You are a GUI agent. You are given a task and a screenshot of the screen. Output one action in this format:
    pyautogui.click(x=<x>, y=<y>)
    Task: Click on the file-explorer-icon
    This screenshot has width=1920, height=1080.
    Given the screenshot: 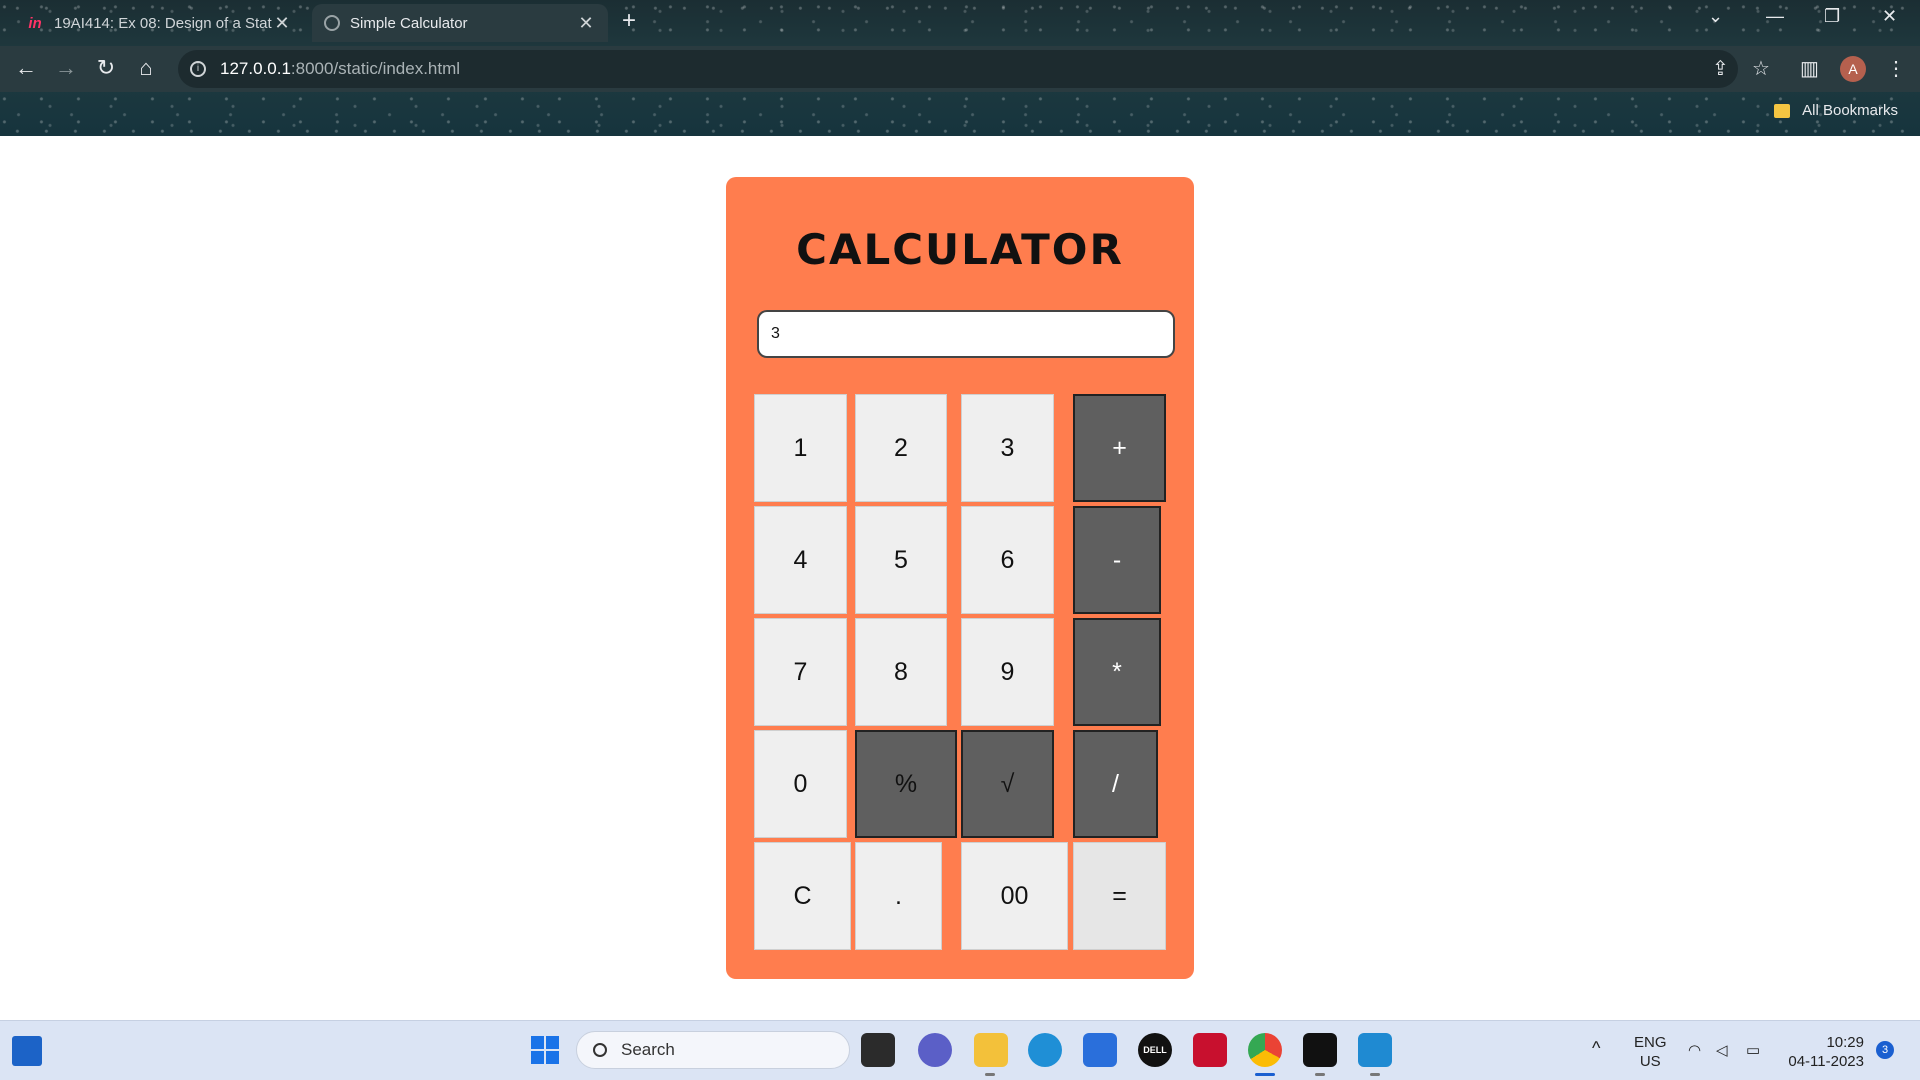 What is the action you would take?
    pyautogui.click(x=991, y=1050)
    